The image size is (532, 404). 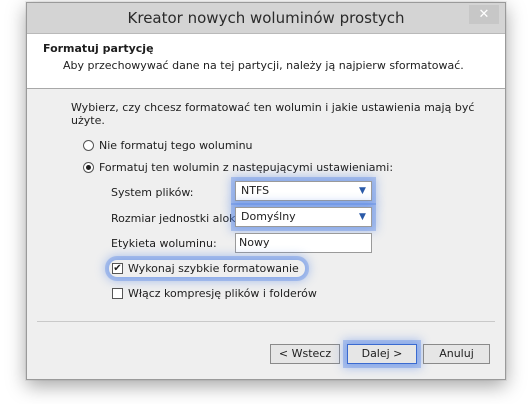 I want to click on quick-format-checkbox: ✔ Wykonaj szybkie formatowanie, so click(x=207, y=268).